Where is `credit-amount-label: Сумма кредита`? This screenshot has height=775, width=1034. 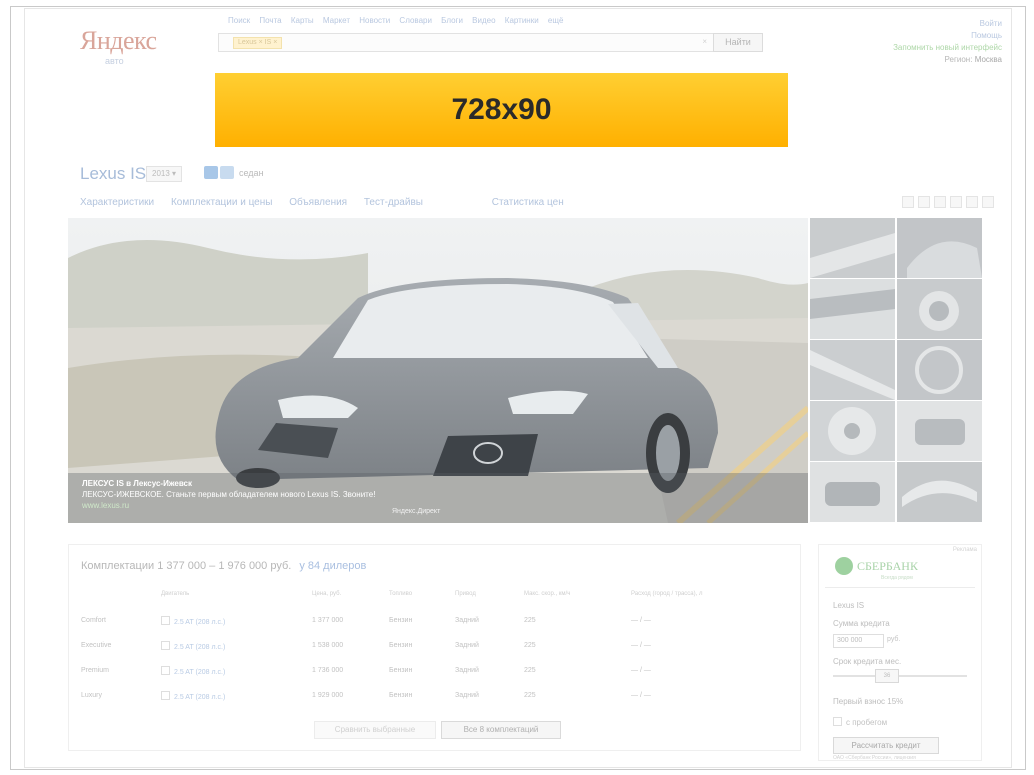 credit-amount-label: Сумма кредита is located at coordinates (861, 623).